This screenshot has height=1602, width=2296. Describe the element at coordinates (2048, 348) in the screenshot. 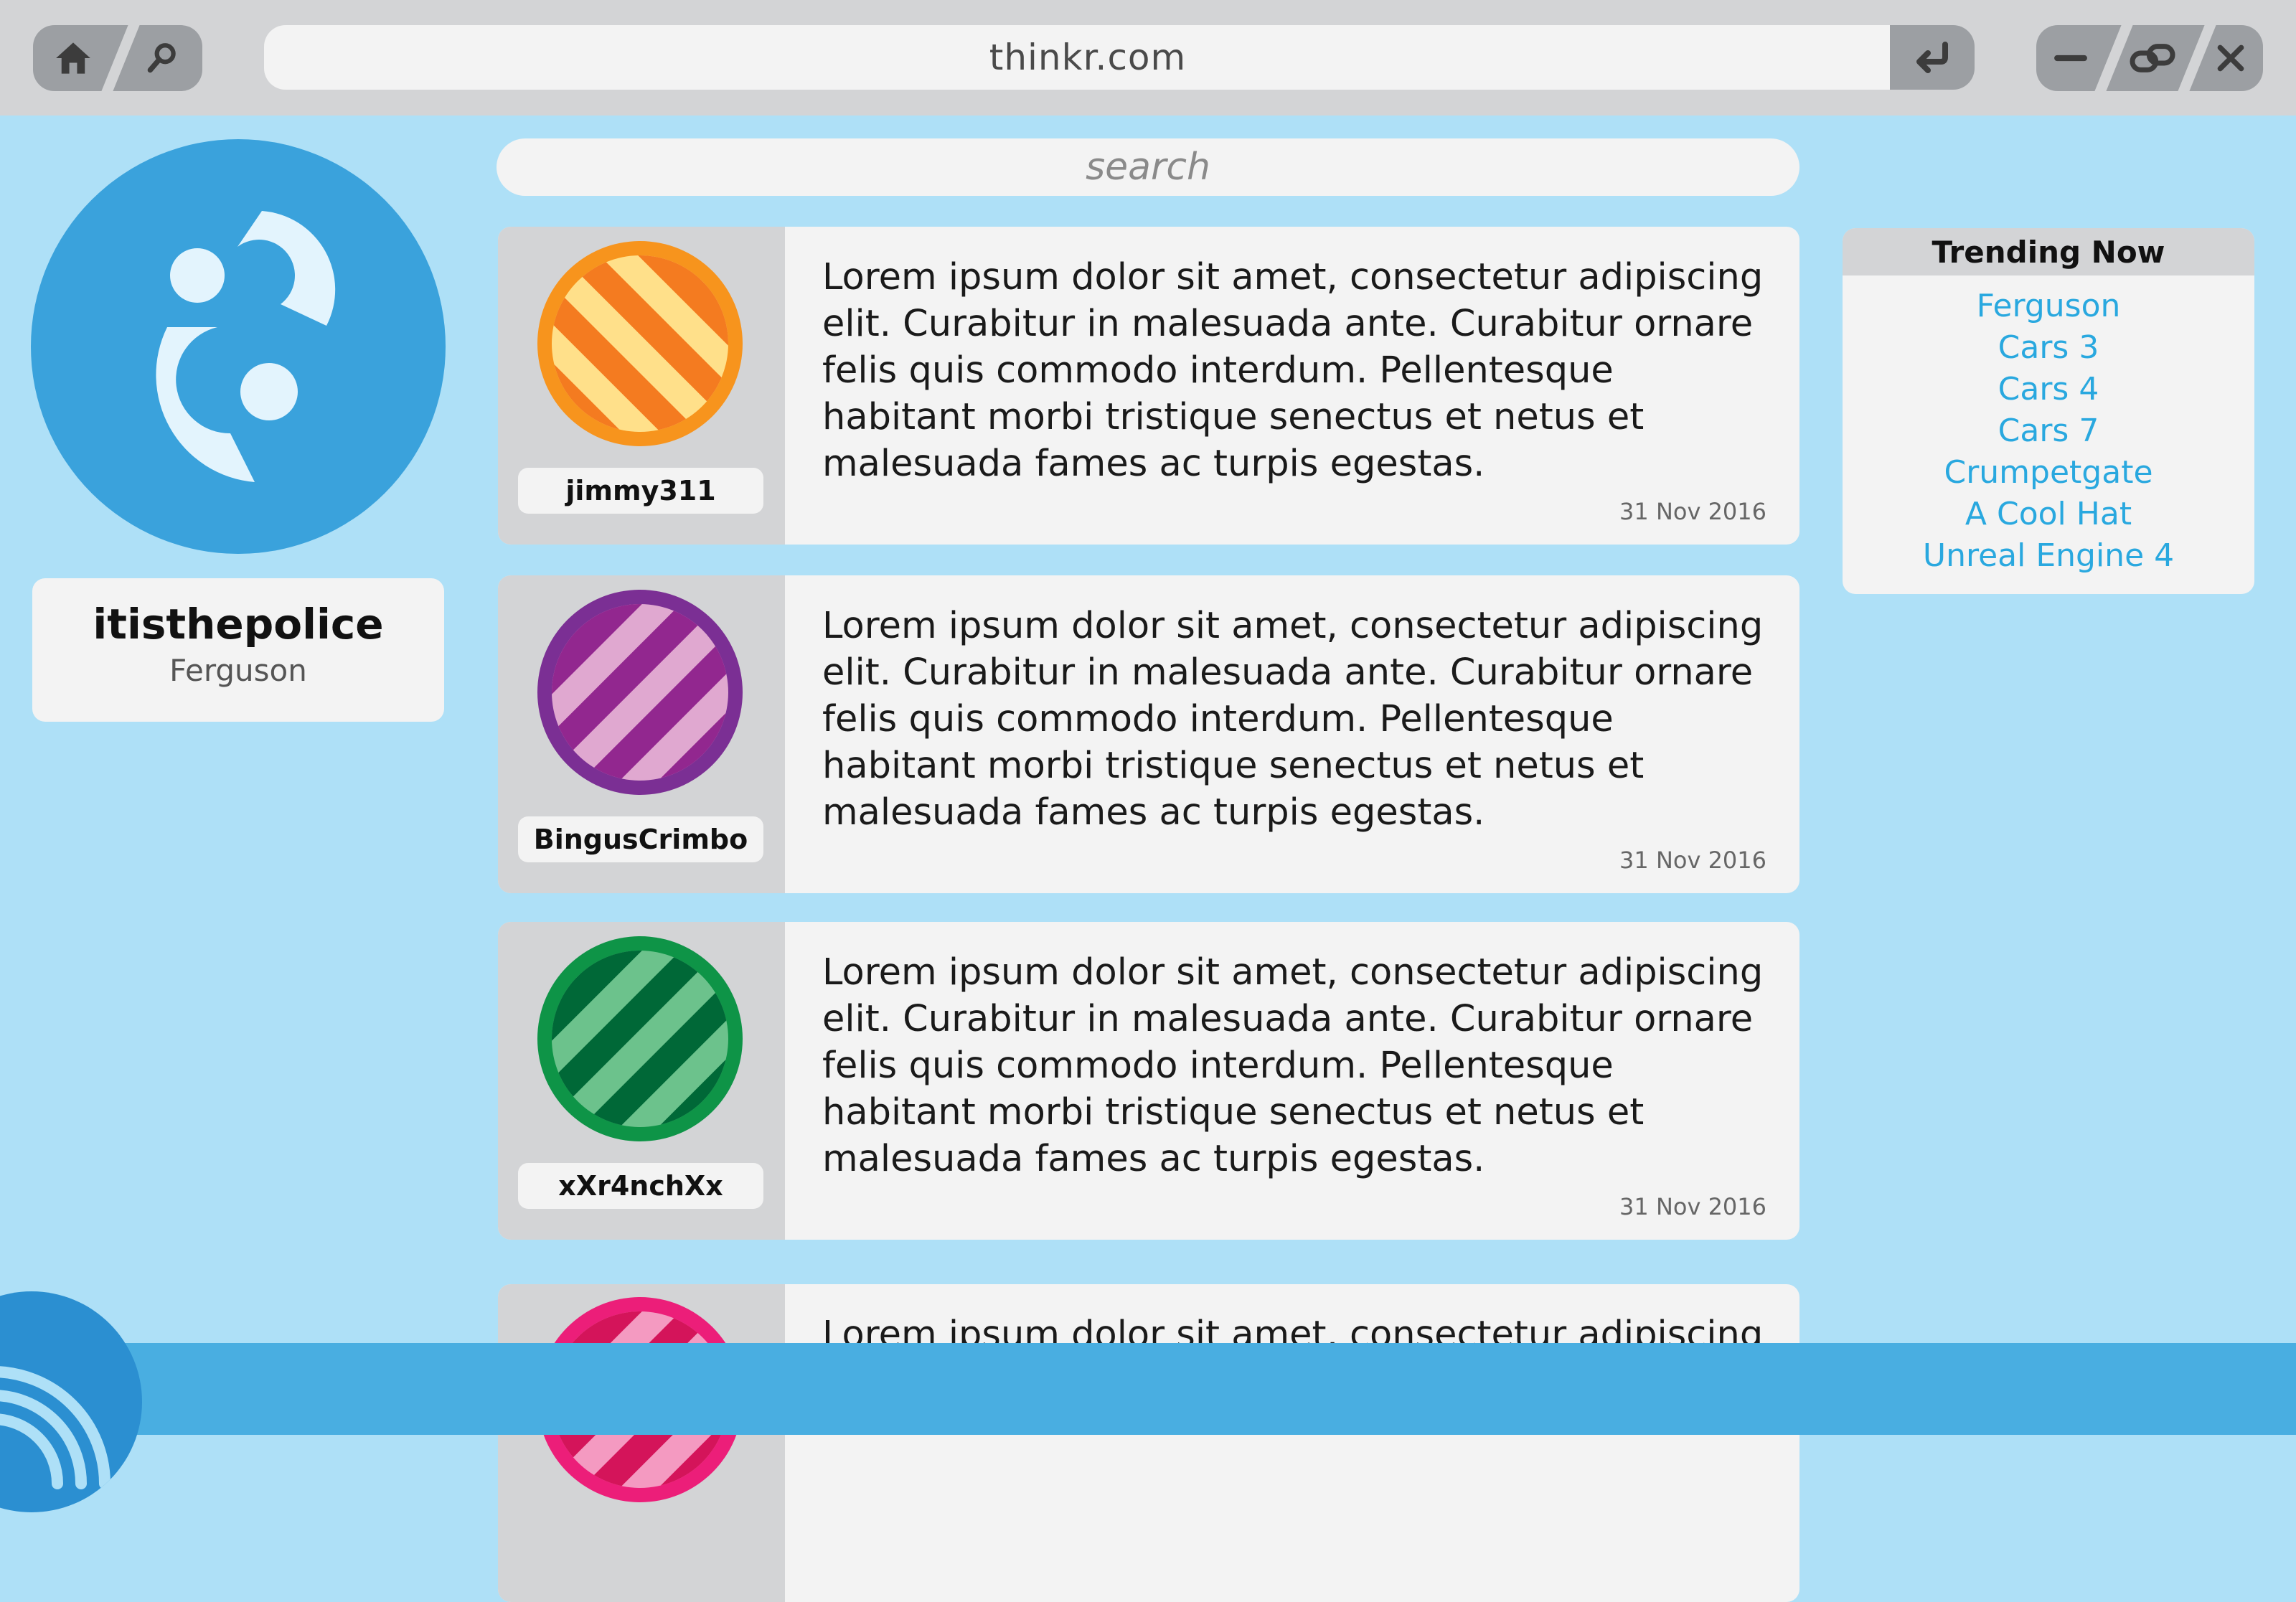

I see `trending-item: Cars 3` at that location.